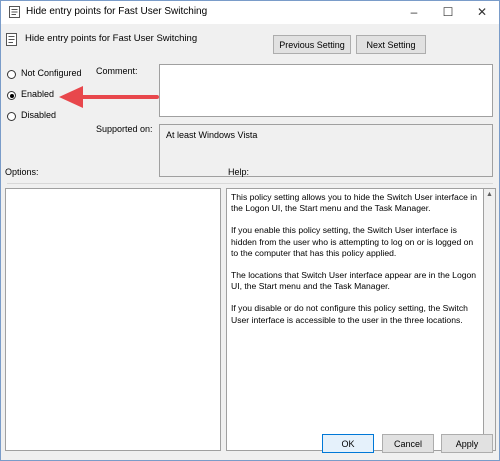 This screenshot has width=500, height=461. What do you see at coordinates (489, 195) in the screenshot?
I see `scroll-up-icon: ▲` at bounding box center [489, 195].